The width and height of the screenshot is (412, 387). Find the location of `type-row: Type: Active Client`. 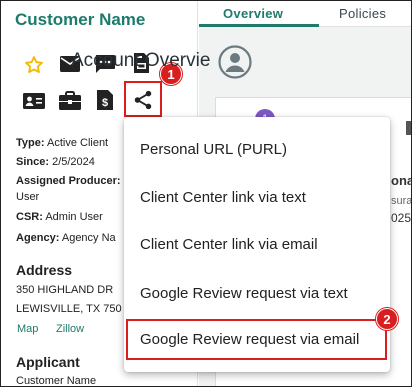

type-row: Type: Active Client is located at coordinates (62, 143).